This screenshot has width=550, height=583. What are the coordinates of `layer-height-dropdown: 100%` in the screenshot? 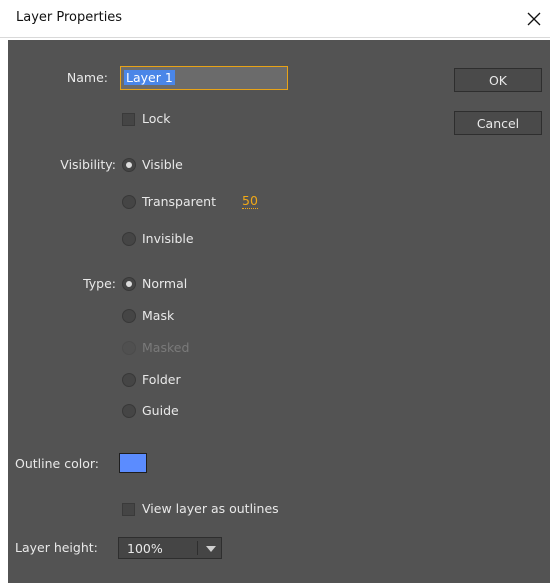 It's located at (170, 548).